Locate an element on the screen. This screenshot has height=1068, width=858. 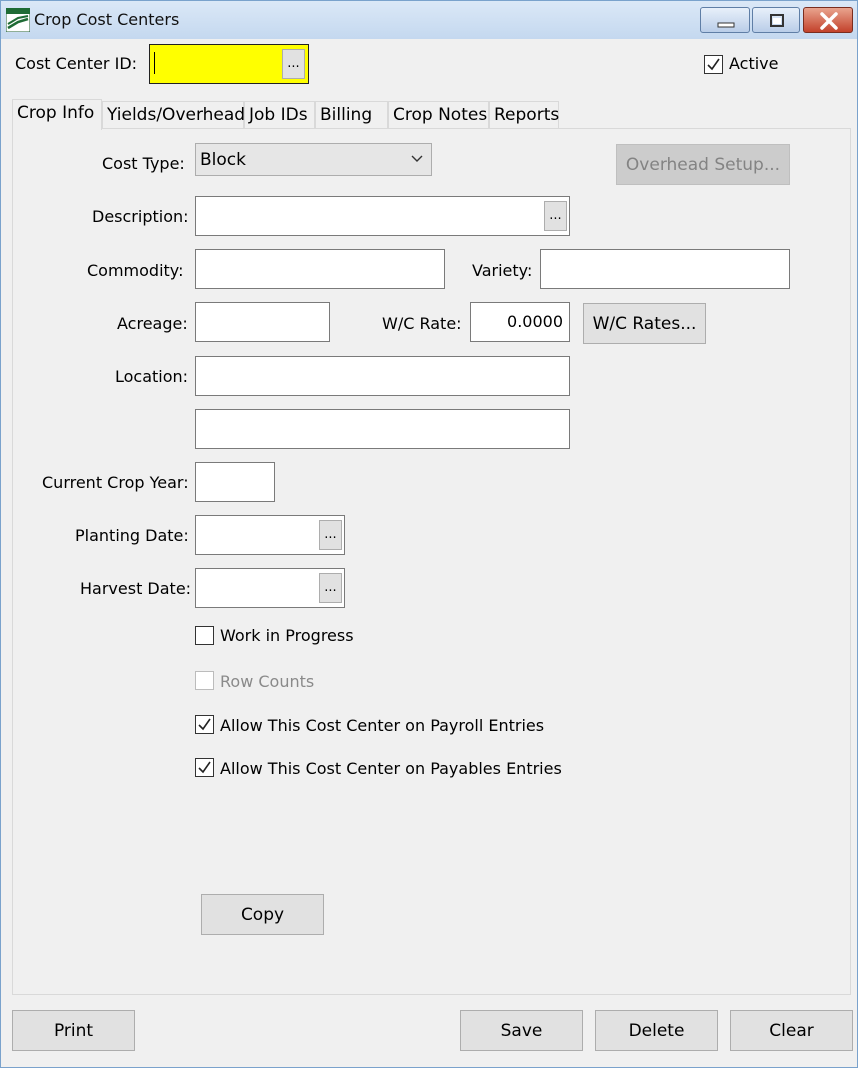
acreage-field is located at coordinates (262, 322).